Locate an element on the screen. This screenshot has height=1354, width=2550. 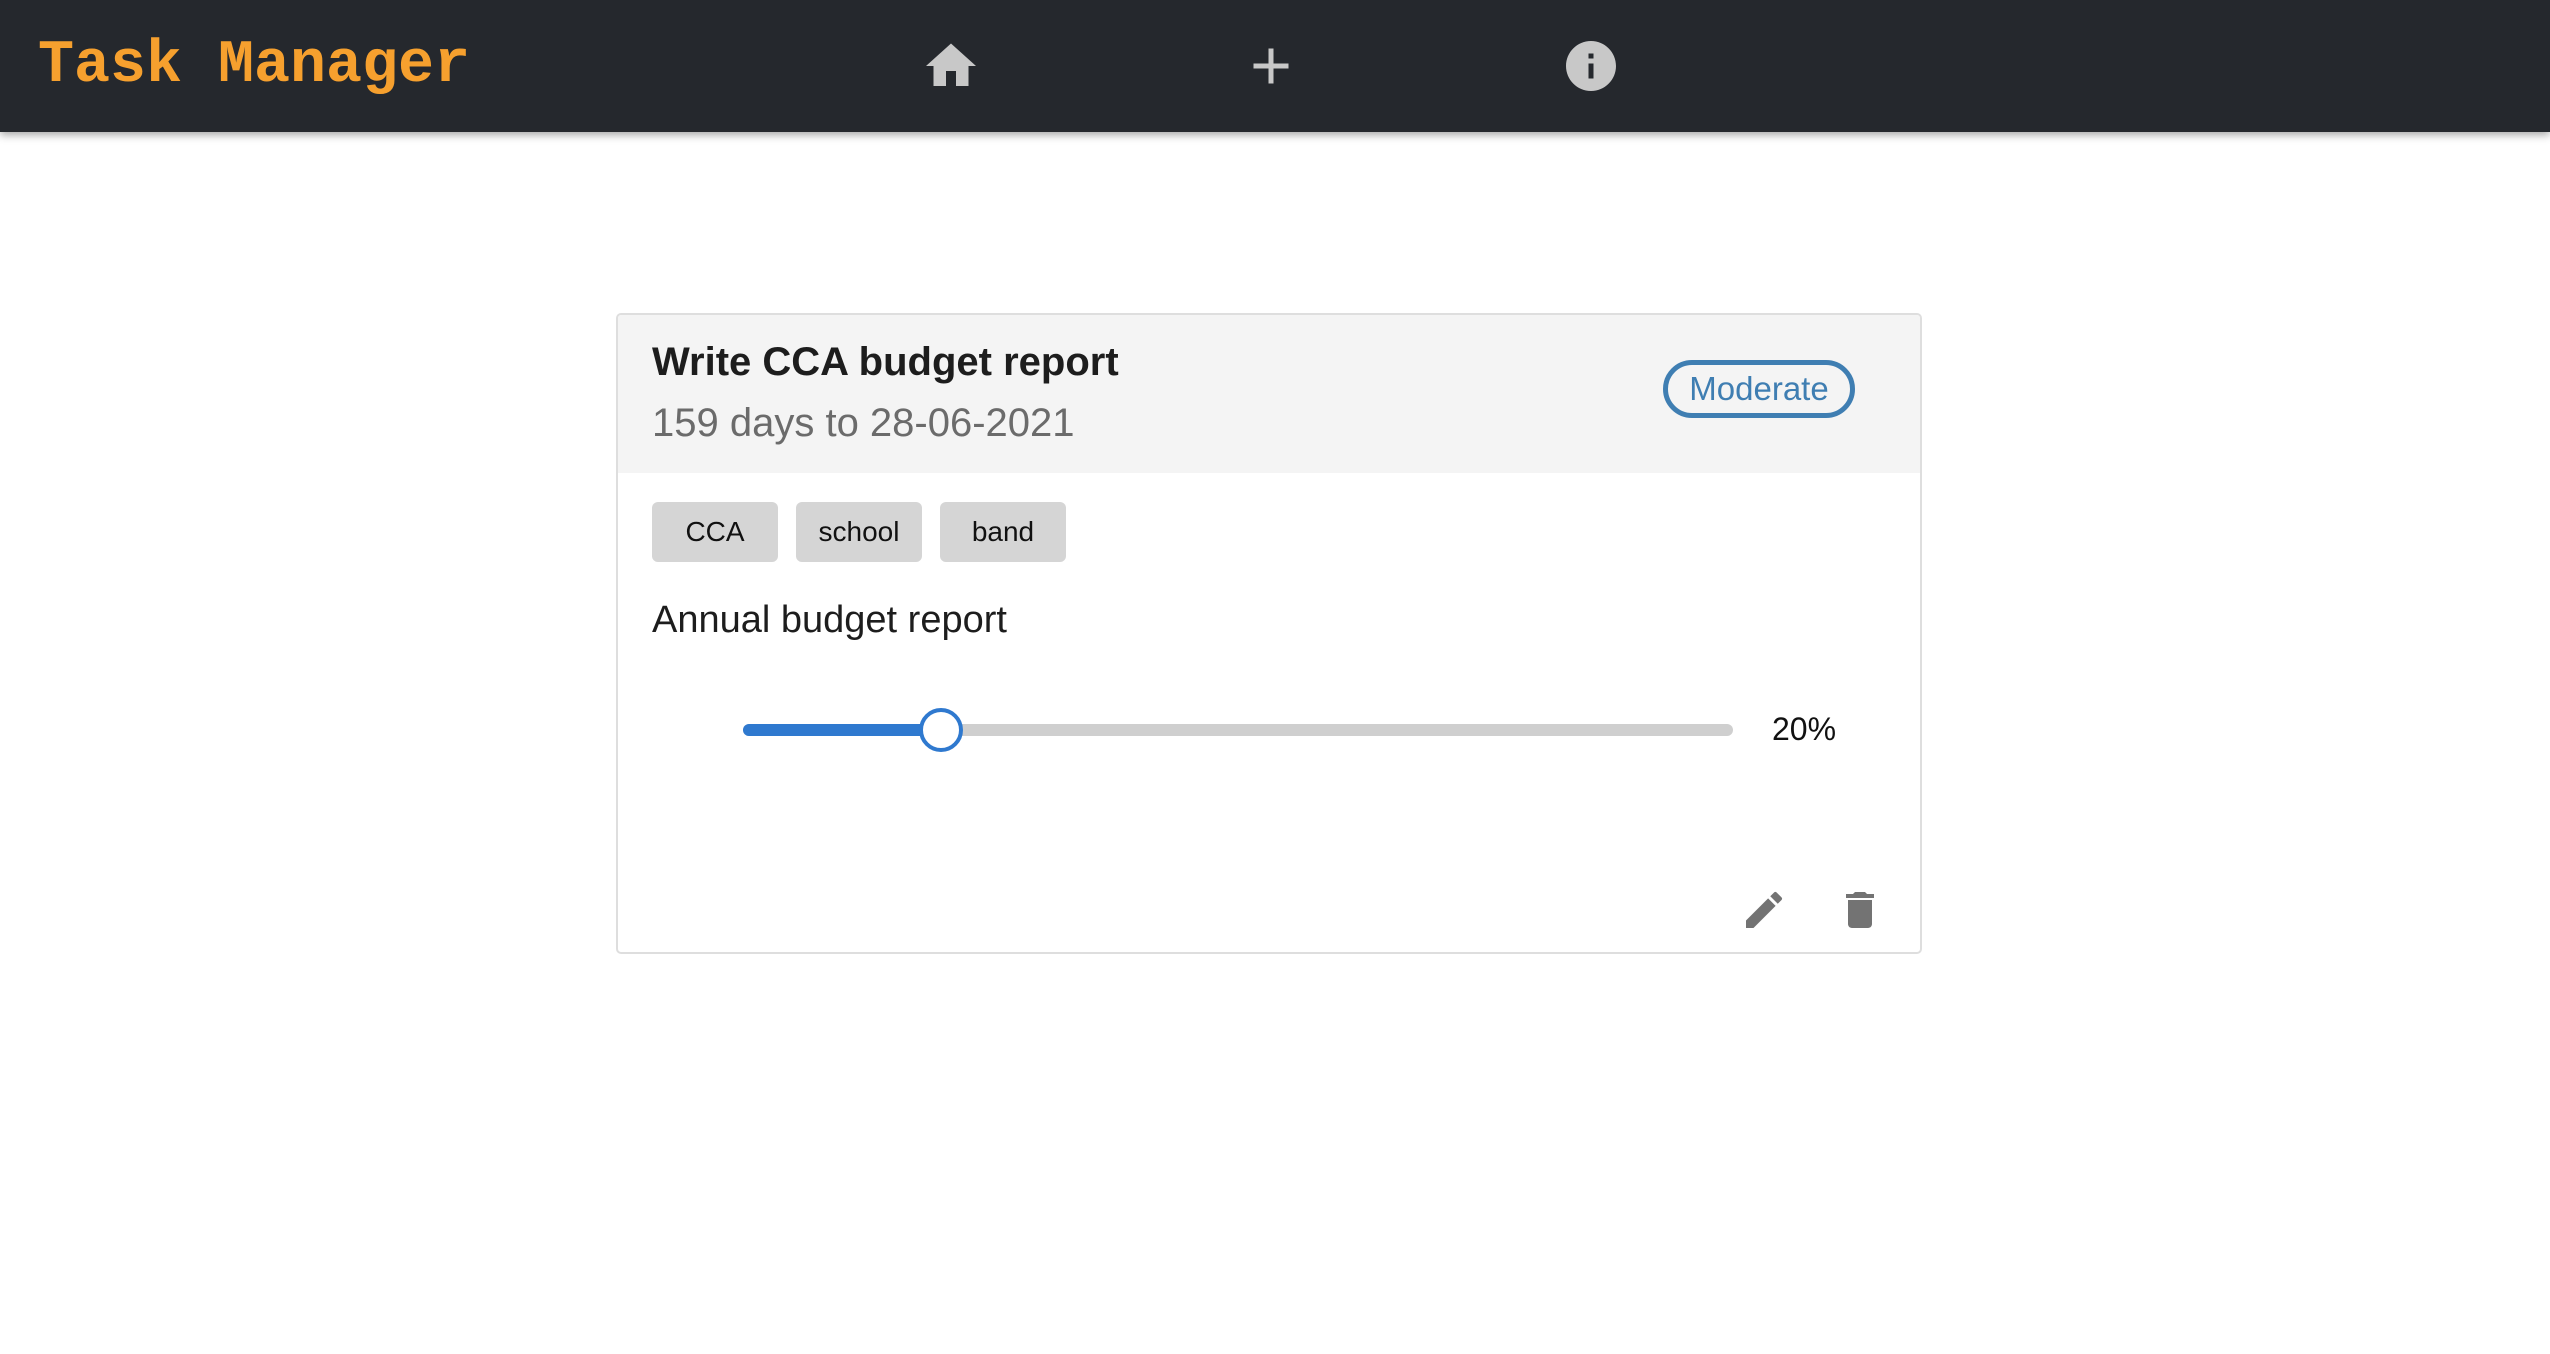
tag-chip: school is located at coordinates (859, 532).